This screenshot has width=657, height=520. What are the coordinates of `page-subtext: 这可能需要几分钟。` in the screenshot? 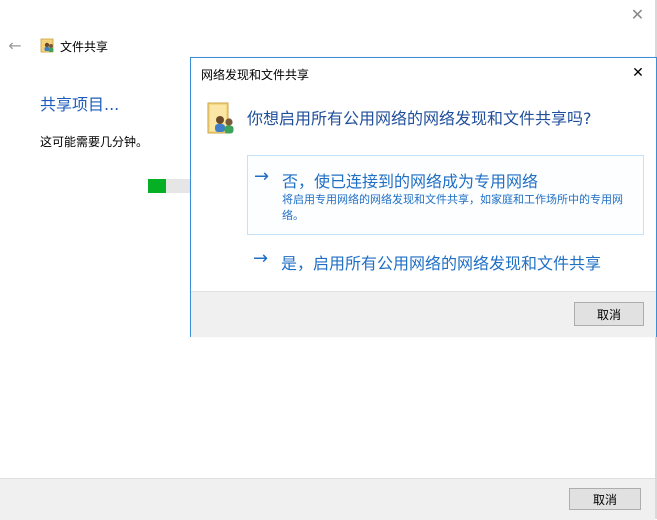 It's located at (94, 142).